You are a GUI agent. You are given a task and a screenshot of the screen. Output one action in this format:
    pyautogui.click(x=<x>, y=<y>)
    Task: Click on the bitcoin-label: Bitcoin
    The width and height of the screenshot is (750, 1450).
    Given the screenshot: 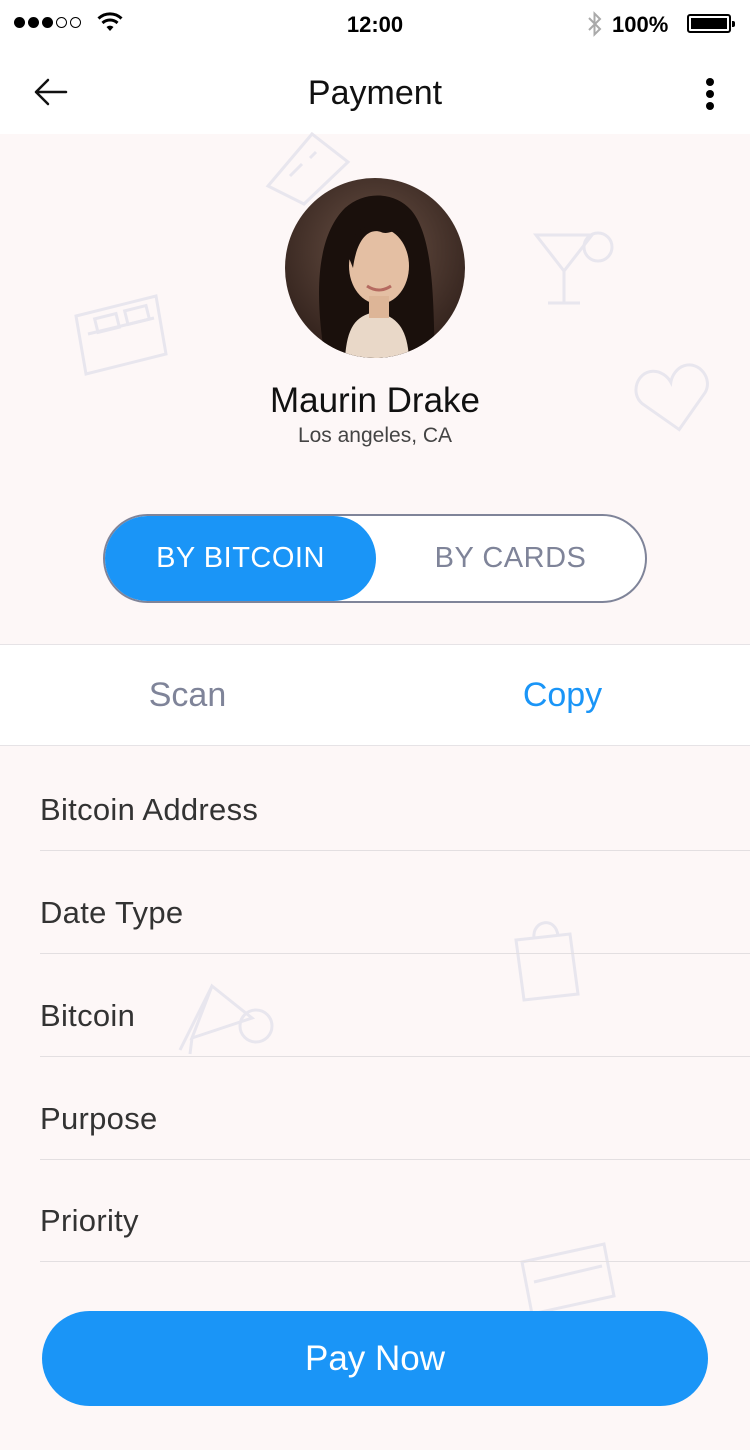 What is the action you would take?
    pyautogui.click(x=88, y=1015)
    